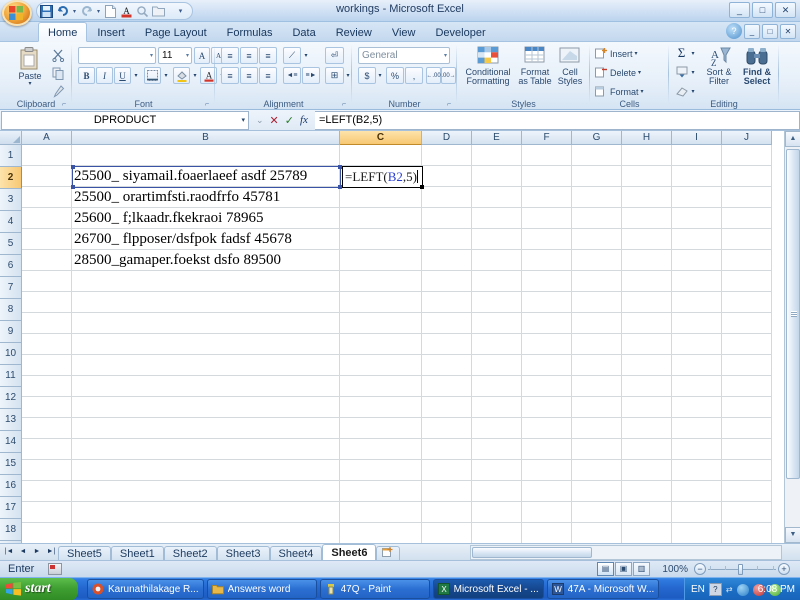  I want to click on cell-F15, so click(547, 449).